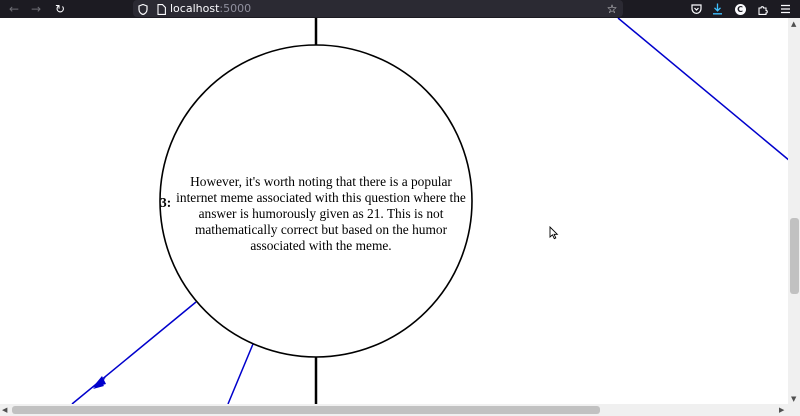 The width and height of the screenshot is (800, 416). Describe the element at coordinates (161, 9) in the screenshot. I see `page-icon` at that location.